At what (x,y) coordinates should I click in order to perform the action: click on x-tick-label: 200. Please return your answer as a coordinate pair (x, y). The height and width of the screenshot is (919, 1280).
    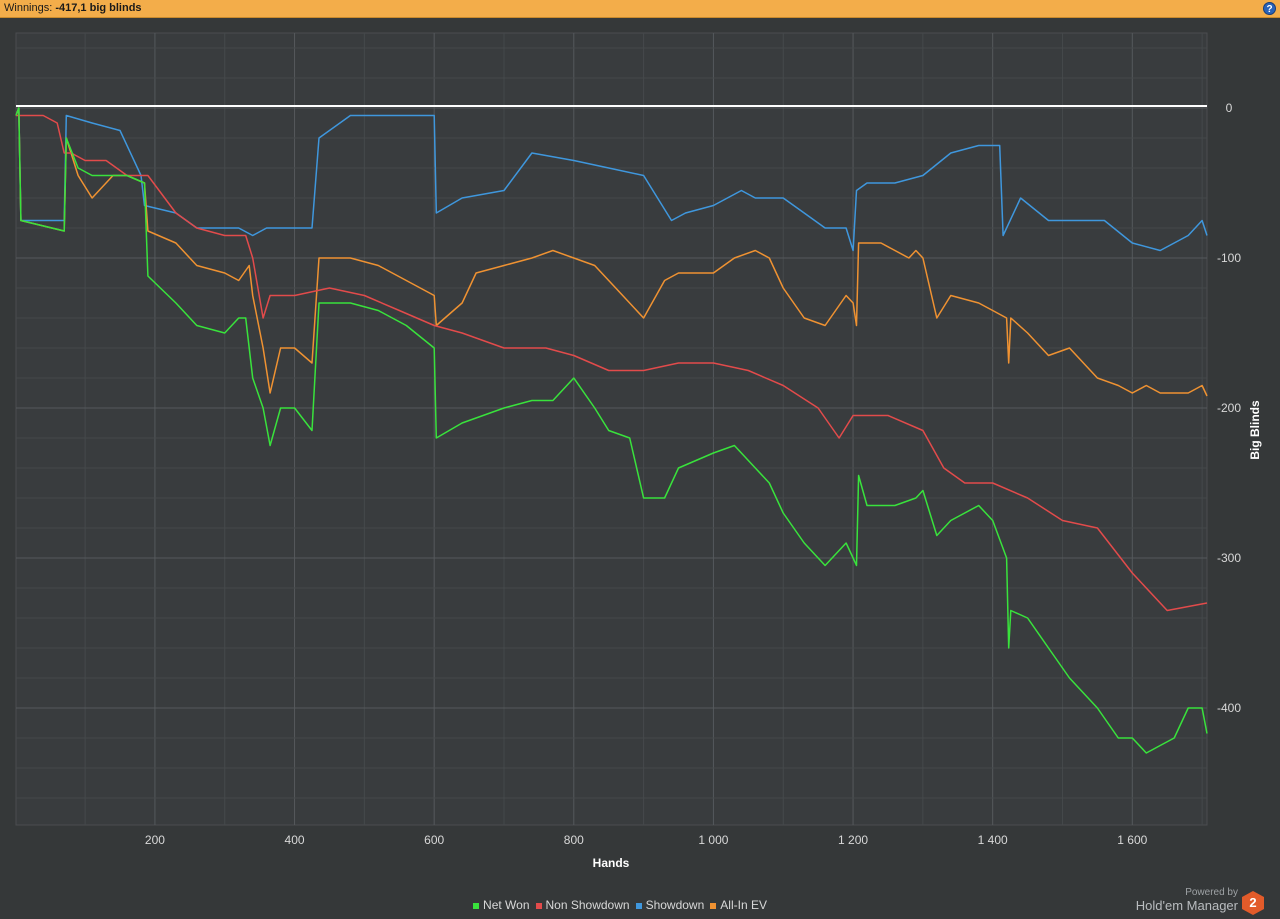
    Looking at the image, I should click on (155, 840).